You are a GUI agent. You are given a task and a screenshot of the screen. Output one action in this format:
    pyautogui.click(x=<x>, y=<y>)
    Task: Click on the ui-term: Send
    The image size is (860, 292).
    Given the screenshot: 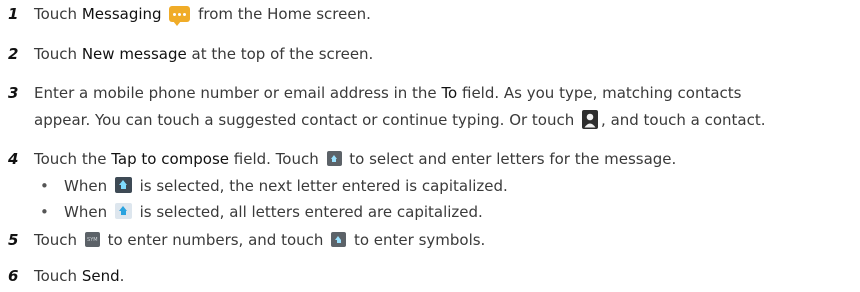 What is the action you would take?
    pyautogui.click(x=100, y=276)
    